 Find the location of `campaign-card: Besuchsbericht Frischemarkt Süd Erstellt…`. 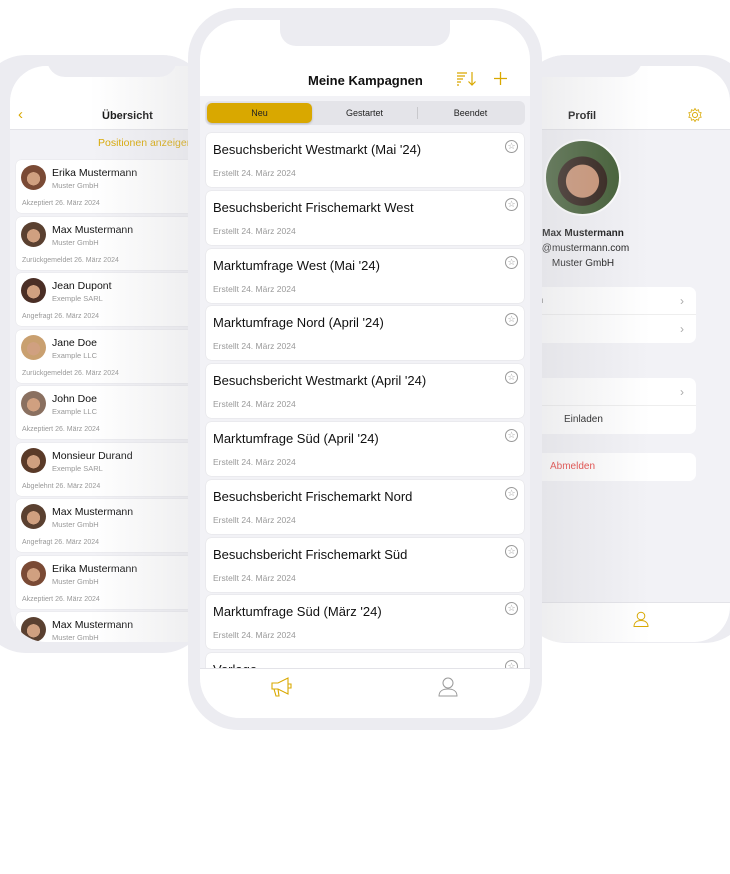

campaign-card: Besuchsbericht Frischemarkt Süd Erstellt… is located at coordinates (365, 564).